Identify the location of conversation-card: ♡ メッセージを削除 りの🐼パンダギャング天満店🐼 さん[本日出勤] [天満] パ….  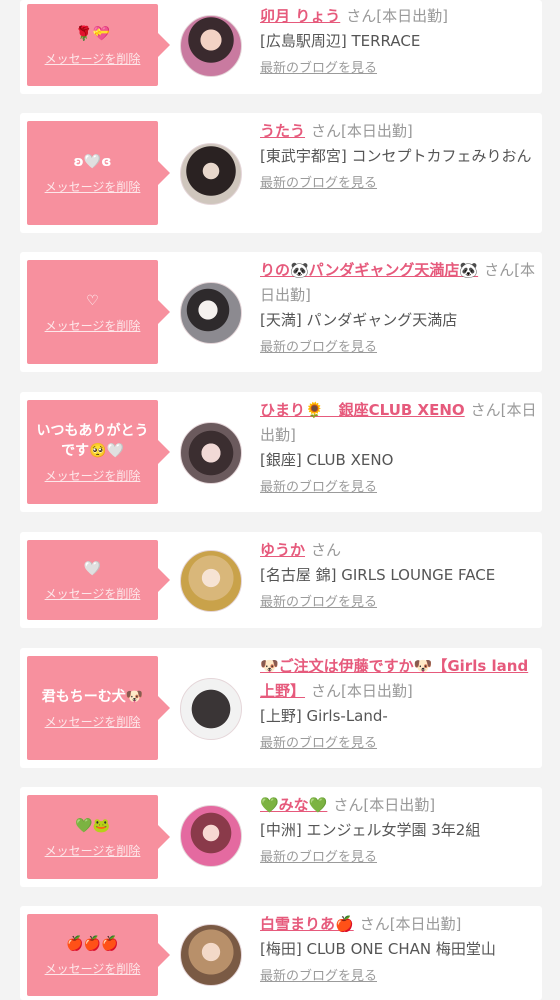
(281, 312).